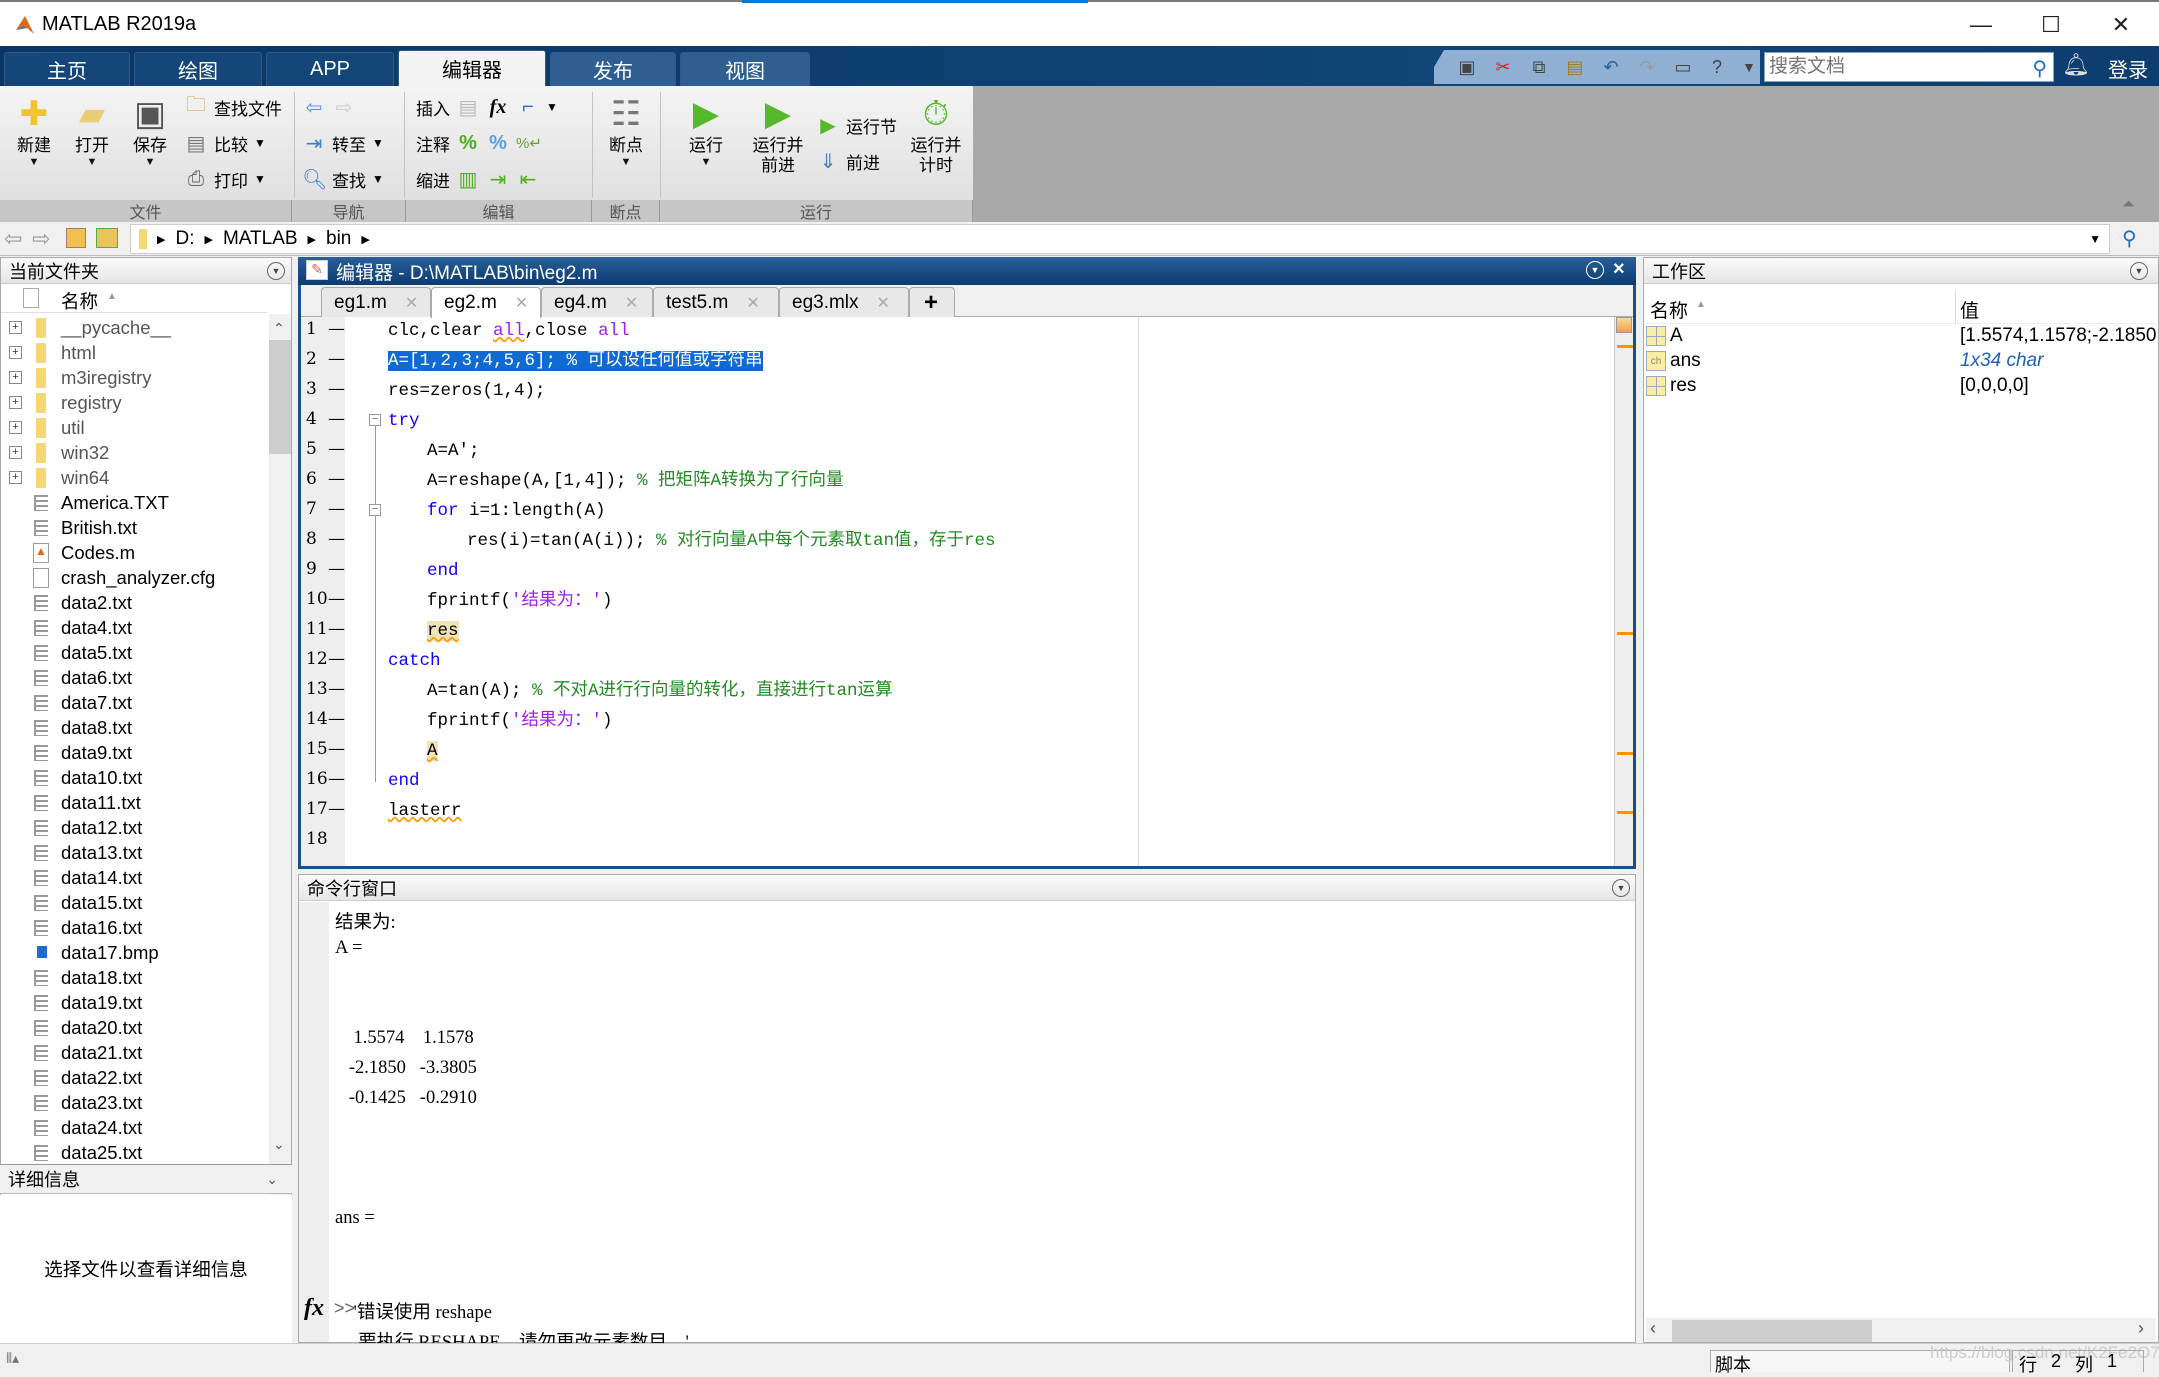  What do you see at coordinates (1623, 591) in the screenshot?
I see `code-analyzer-bar` at bounding box center [1623, 591].